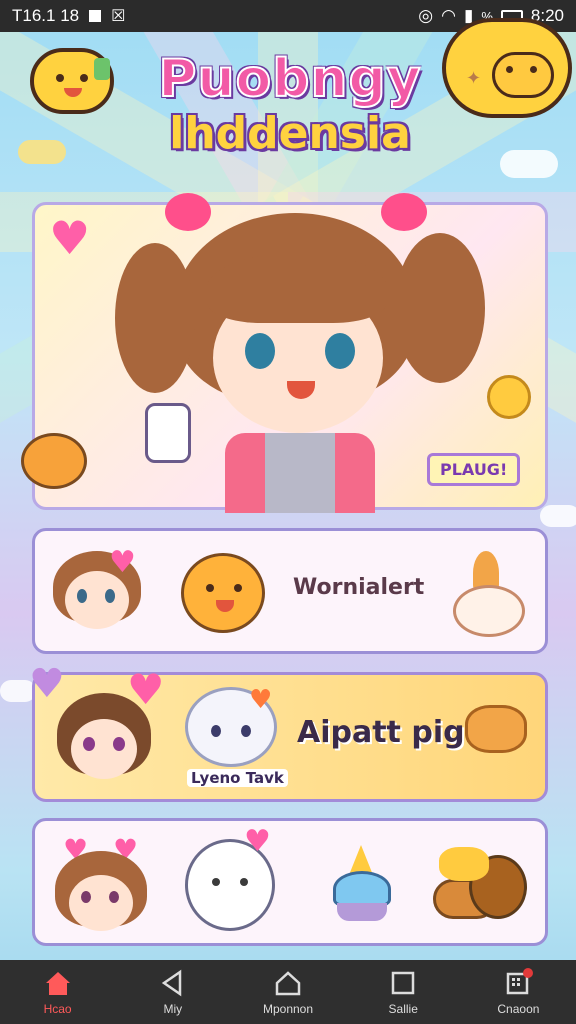 This screenshot has width=576, height=1024. What do you see at coordinates (230, 877) in the screenshot?
I see `white-cat-sticker-icon: ♥` at bounding box center [230, 877].